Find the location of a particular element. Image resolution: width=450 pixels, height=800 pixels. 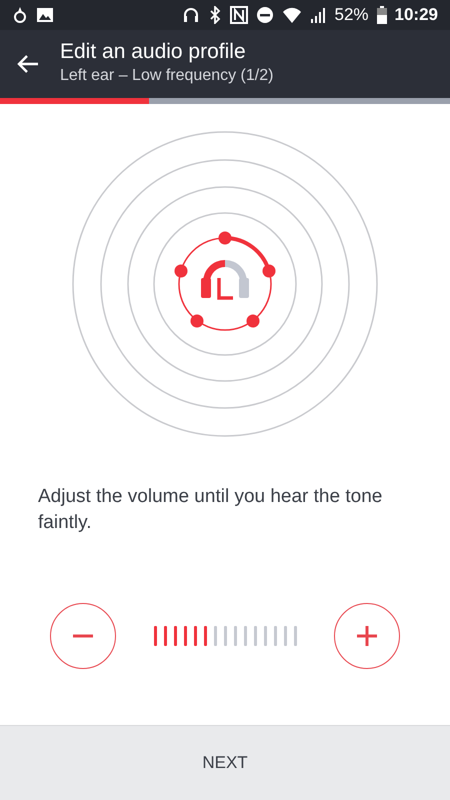

clock: 10:29 is located at coordinates (416, 15).